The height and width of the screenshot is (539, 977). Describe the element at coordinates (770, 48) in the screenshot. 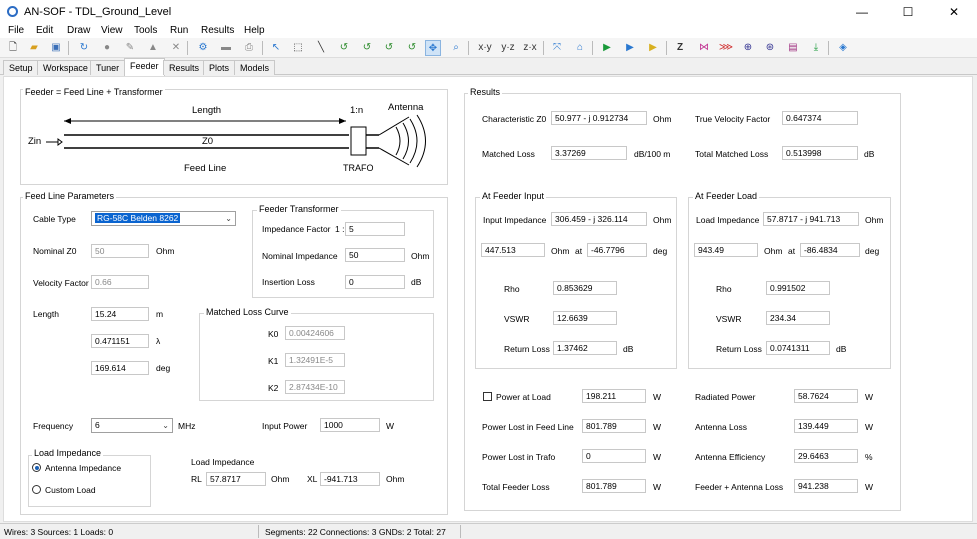

I see `pattern-3d-icon: ⊛` at that location.